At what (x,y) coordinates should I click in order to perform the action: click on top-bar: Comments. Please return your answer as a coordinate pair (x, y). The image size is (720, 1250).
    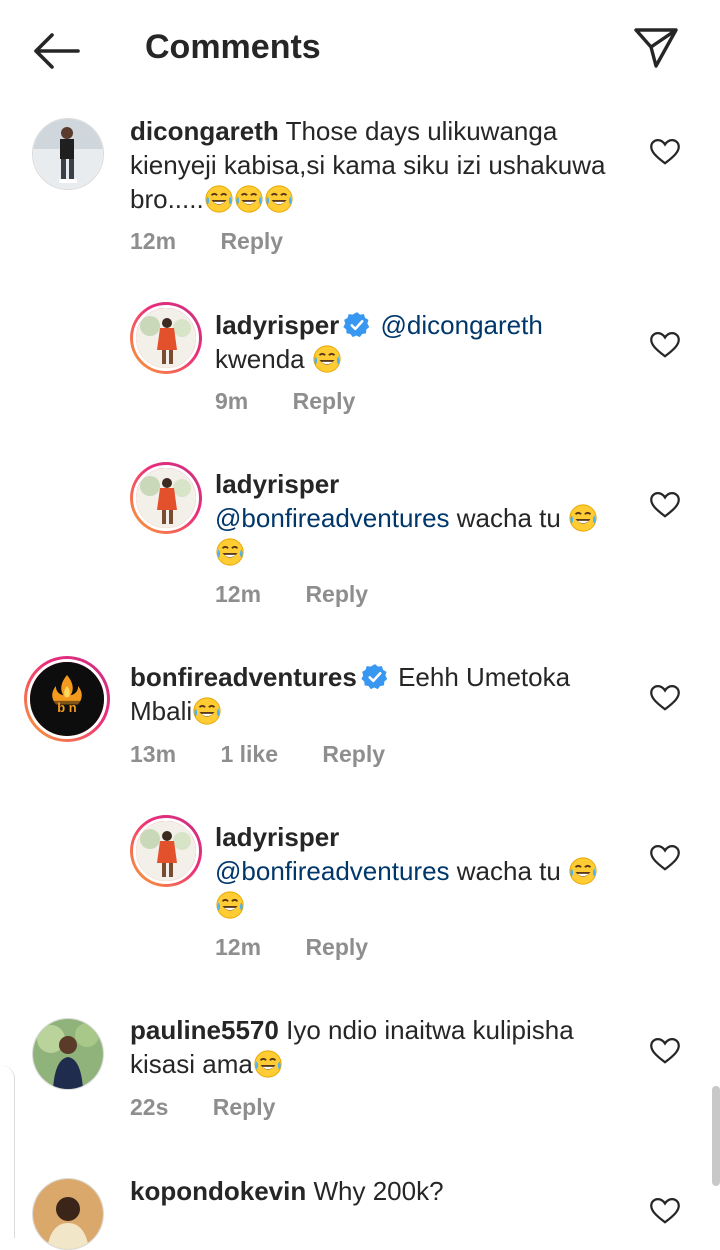
    Looking at the image, I should click on (360, 50).